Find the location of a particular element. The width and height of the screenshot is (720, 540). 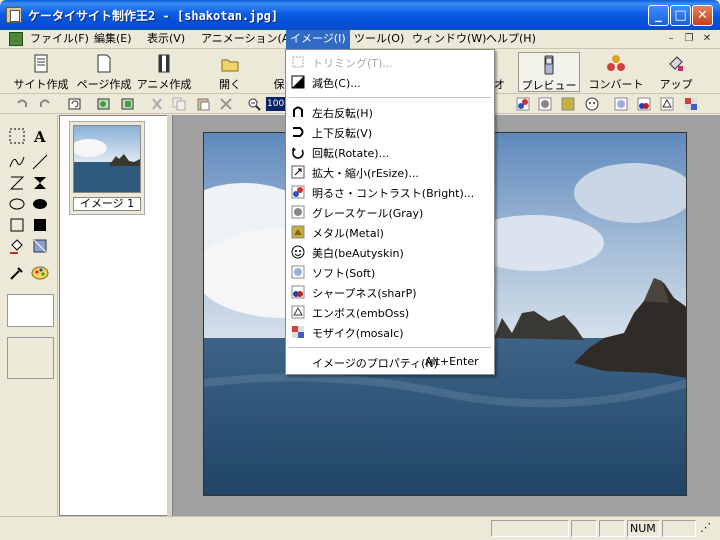

menu-item-flip-vertical: 上下反転(V) is located at coordinates (390, 132).